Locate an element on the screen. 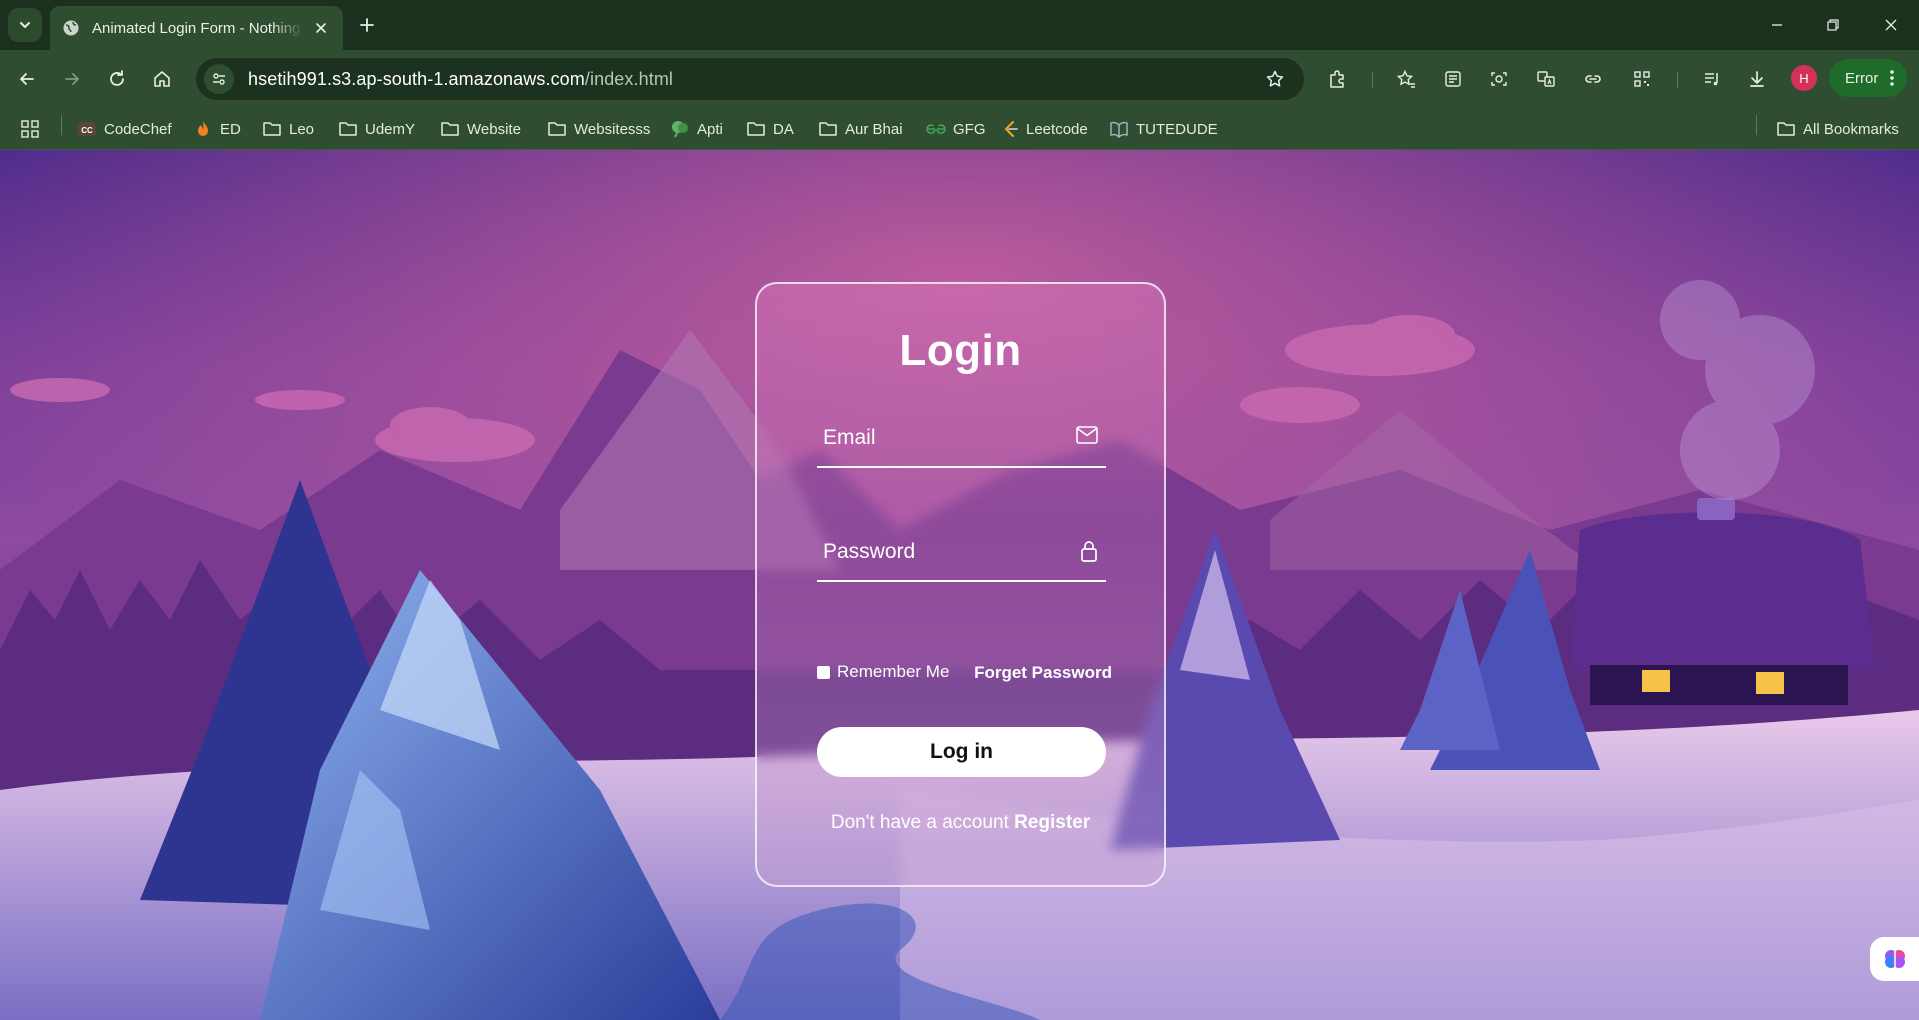 This screenshot has width=1919, height=1020. tab-strip: Animated Login Form - Nothing is located at coordinates (959, 25).